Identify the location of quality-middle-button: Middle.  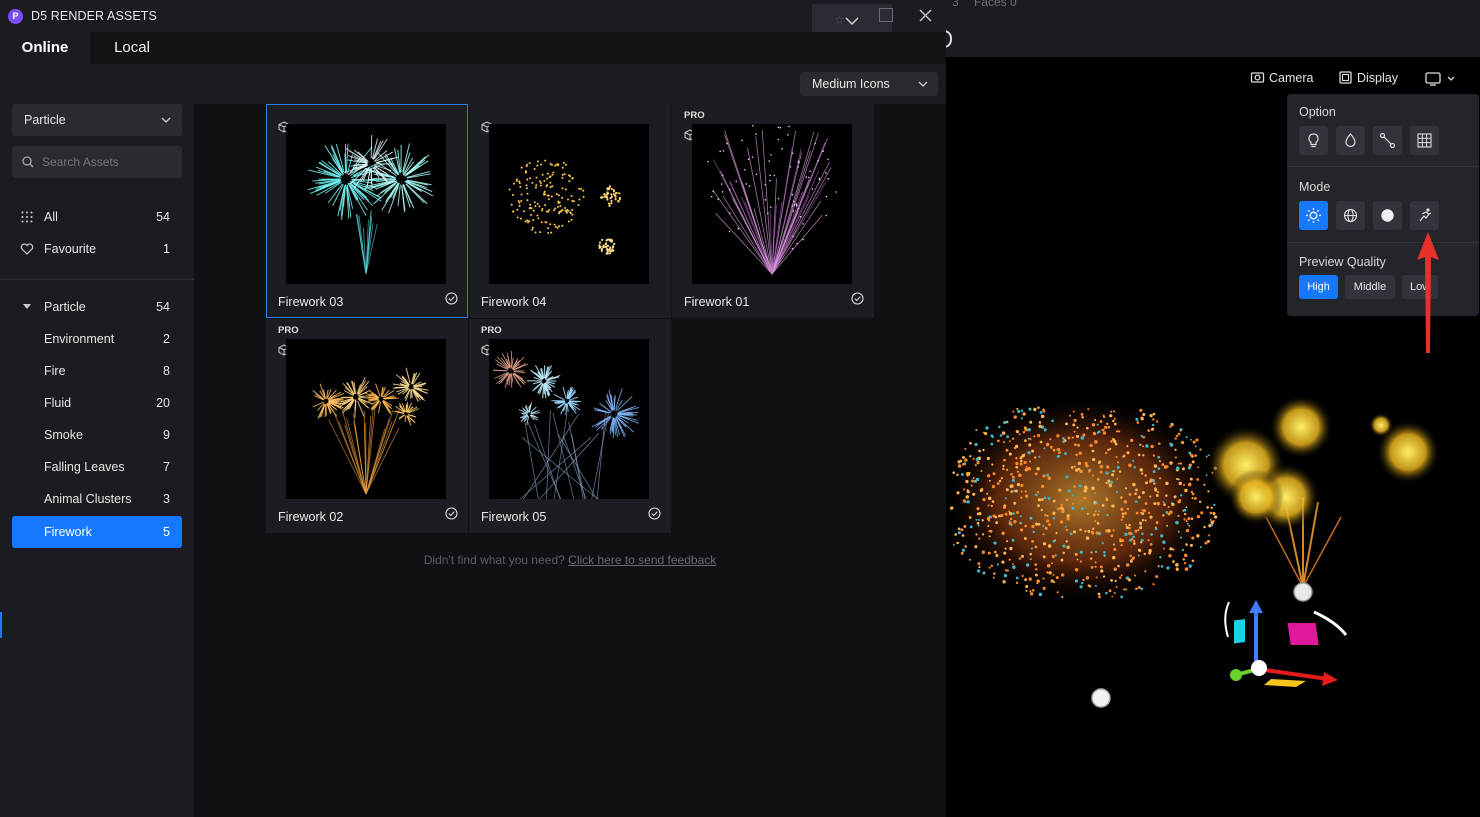
(1370, 287).